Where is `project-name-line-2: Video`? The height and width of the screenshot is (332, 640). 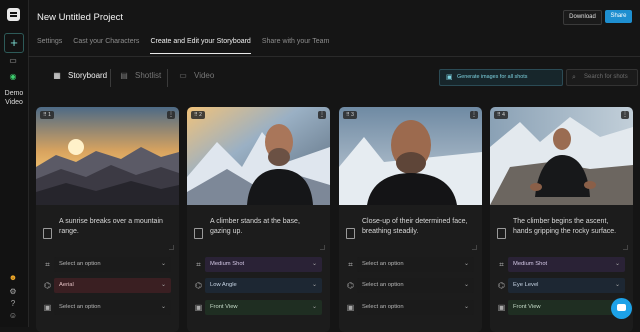 project-name-line-2: Video is located at coordinates (14, 102).